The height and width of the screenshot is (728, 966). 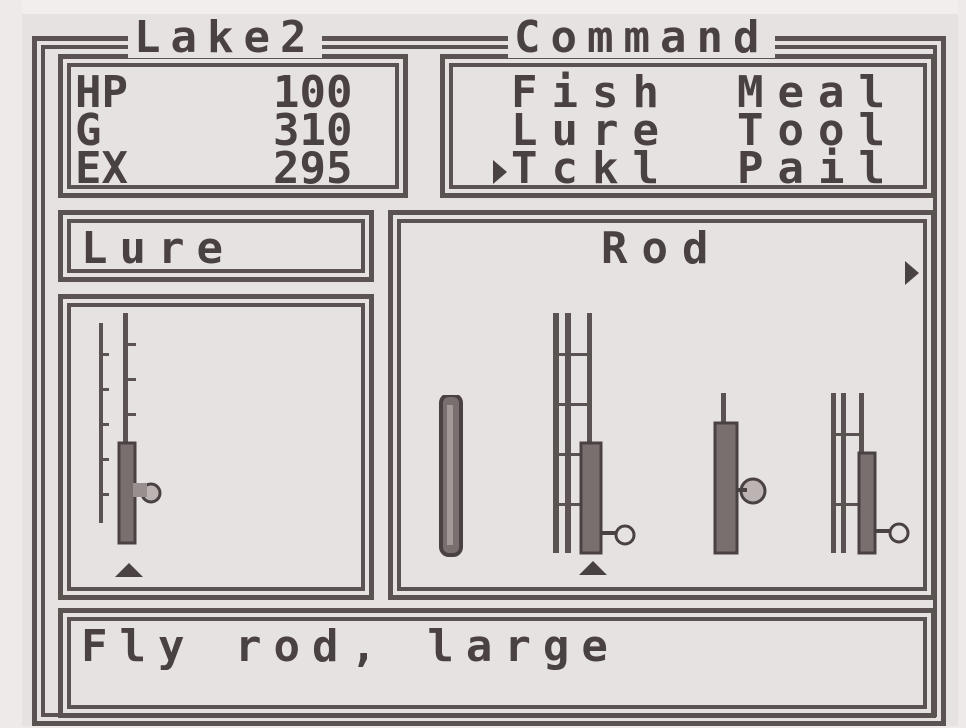 I want to click on command-panel: Fish Meal Lure Tool Tckl Pail, so click(x=688, y=126).